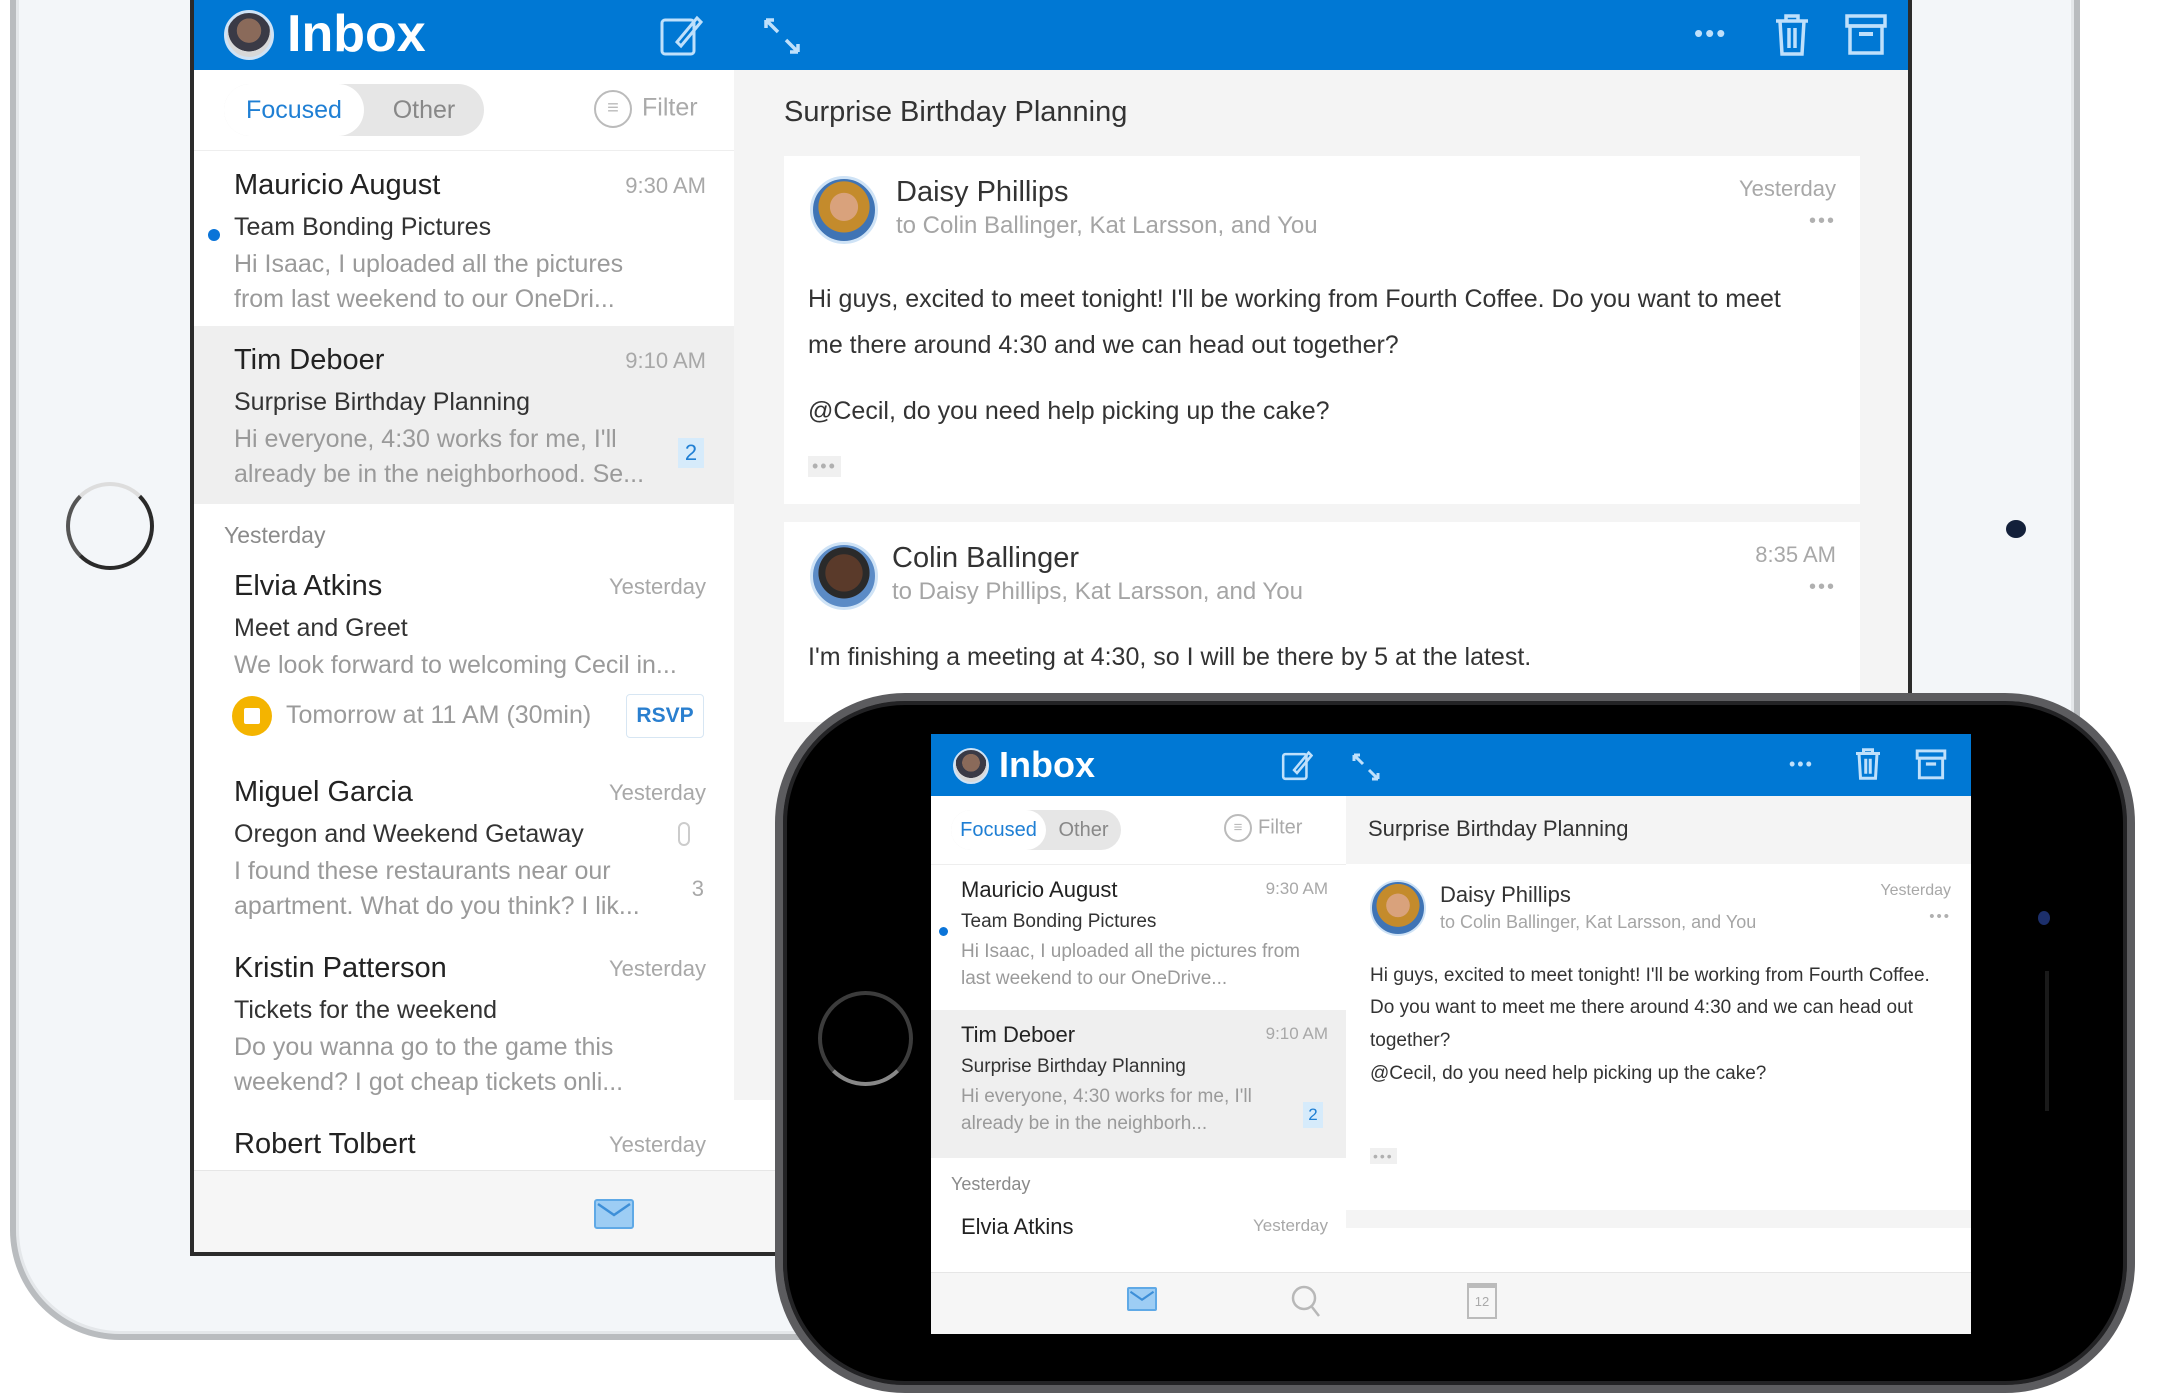 This screenshot has width=2160, height=1393. I want to click on subject: Team Bonding Pictures, so click(363, 227).